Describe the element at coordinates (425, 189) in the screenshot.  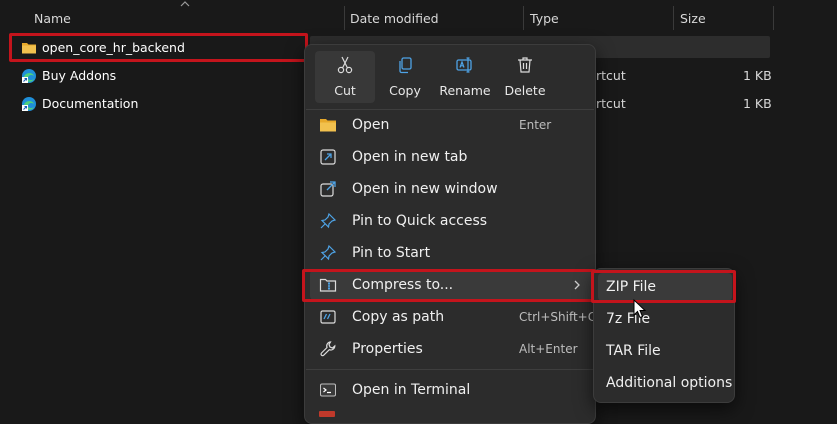
I see `menu-item-label: Open in new window` at that location.